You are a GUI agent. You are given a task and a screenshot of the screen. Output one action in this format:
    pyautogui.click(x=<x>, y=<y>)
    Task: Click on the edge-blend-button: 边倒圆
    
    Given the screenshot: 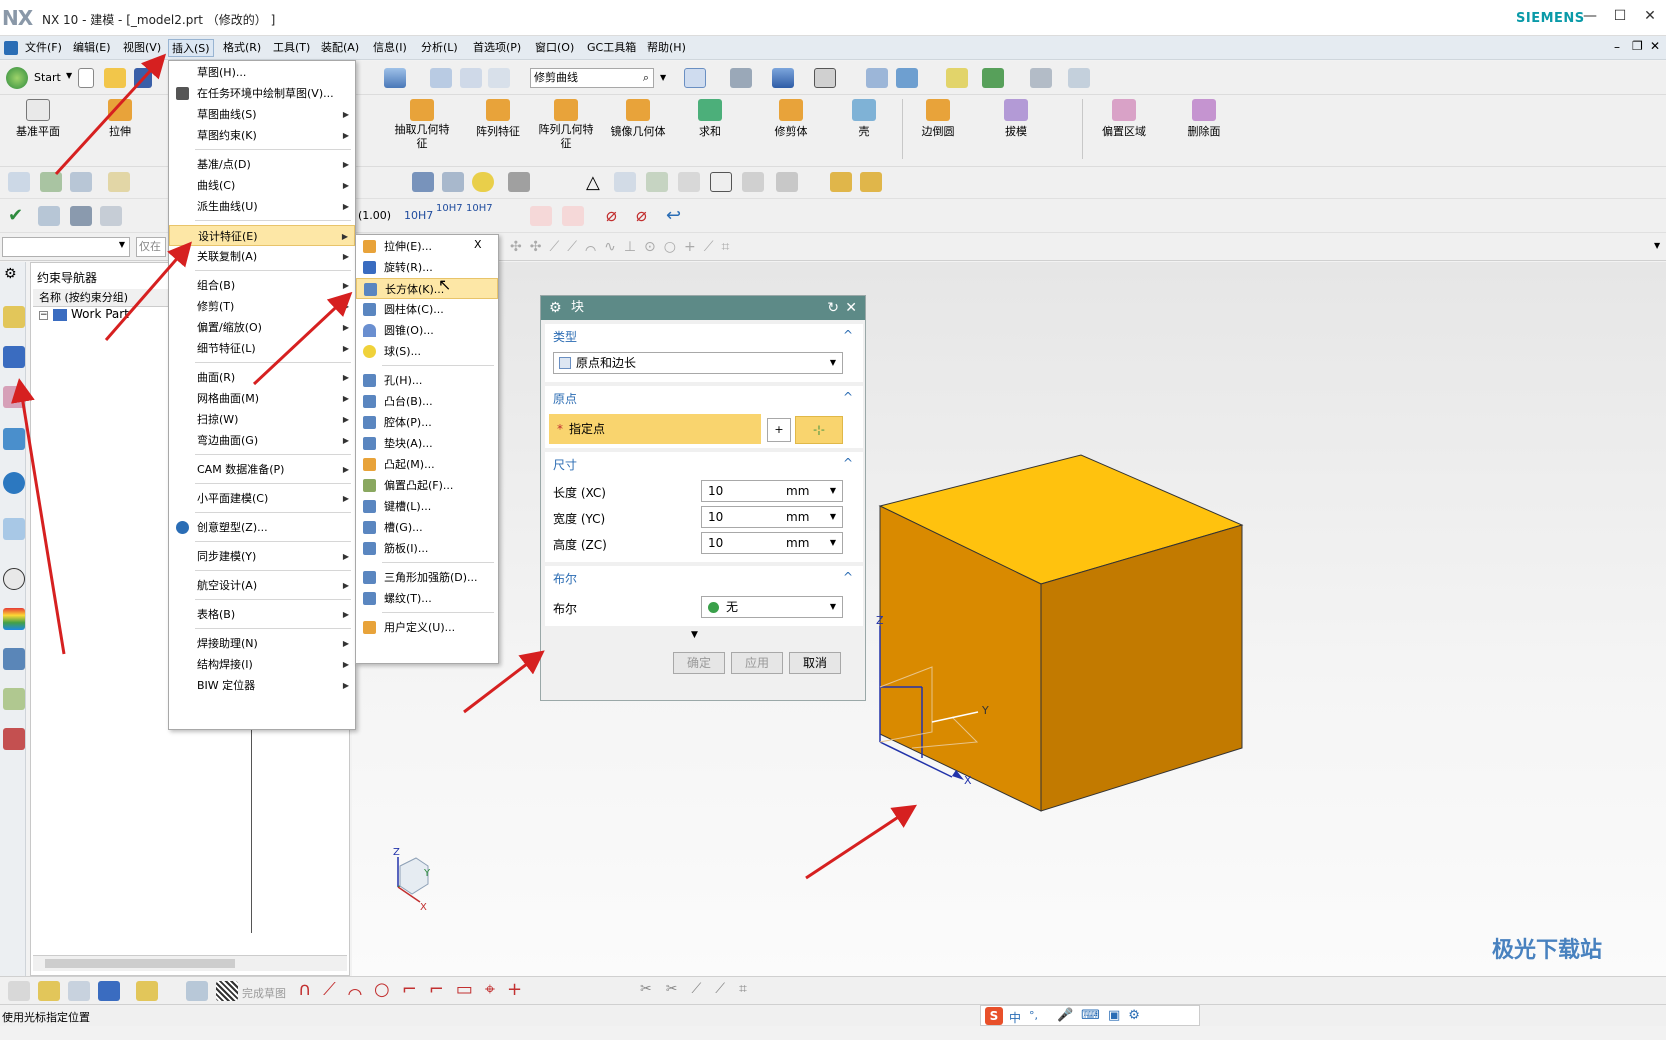 What is the action you would take?
    pyautogui.click(x=938, y=119)
    